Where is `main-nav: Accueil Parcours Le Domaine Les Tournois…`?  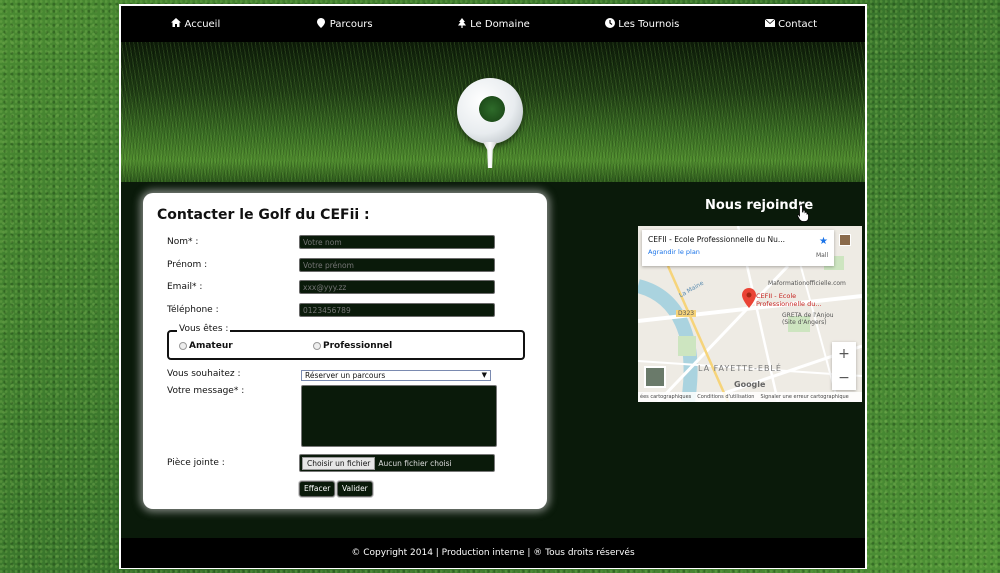
main-nav: Accueil Parcours Le Domaine Les Tournois… is located at coordinates (493, 24).